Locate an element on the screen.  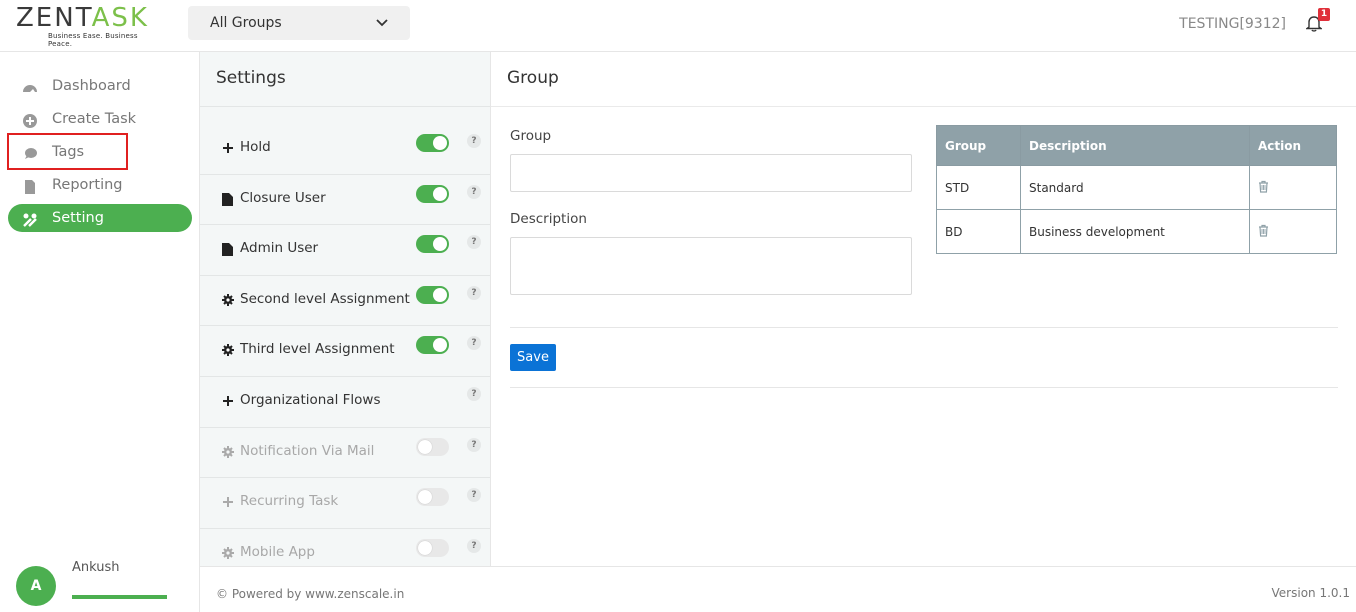
avatar: A is located at coordinates (36, 586).